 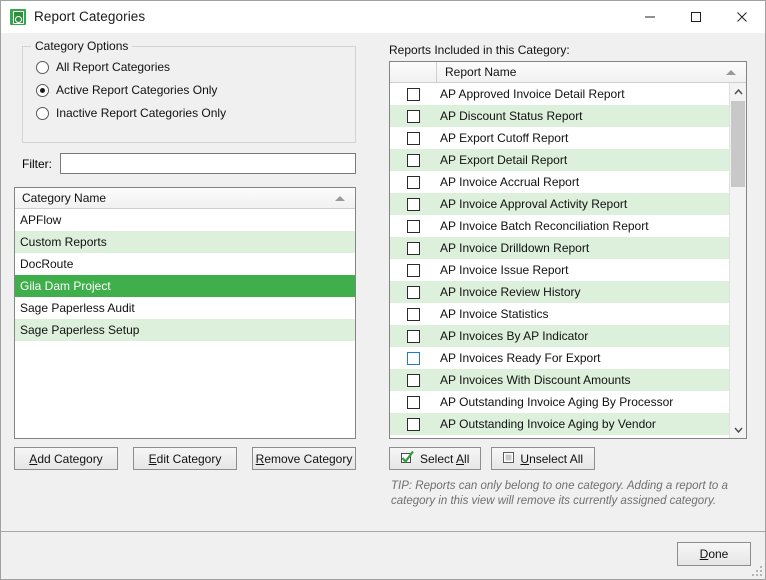 What do you see at coordinates (535, 380) in the screenshot?
I see `report-name-label: AP Invoices With Discount Amounts` at bounding box center [535, 380].